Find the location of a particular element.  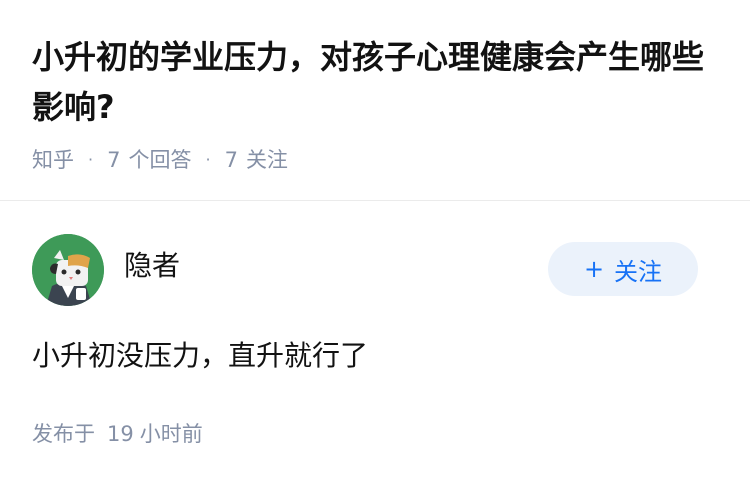

section-divider is located at coordinates (375, 200).